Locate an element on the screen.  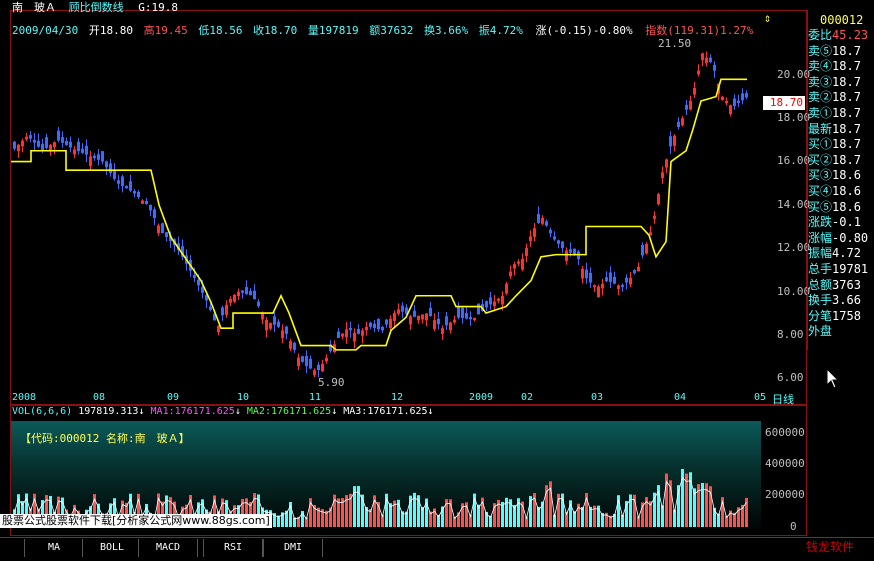
quote-row-label: 买② is located at coordinates (820, 159).